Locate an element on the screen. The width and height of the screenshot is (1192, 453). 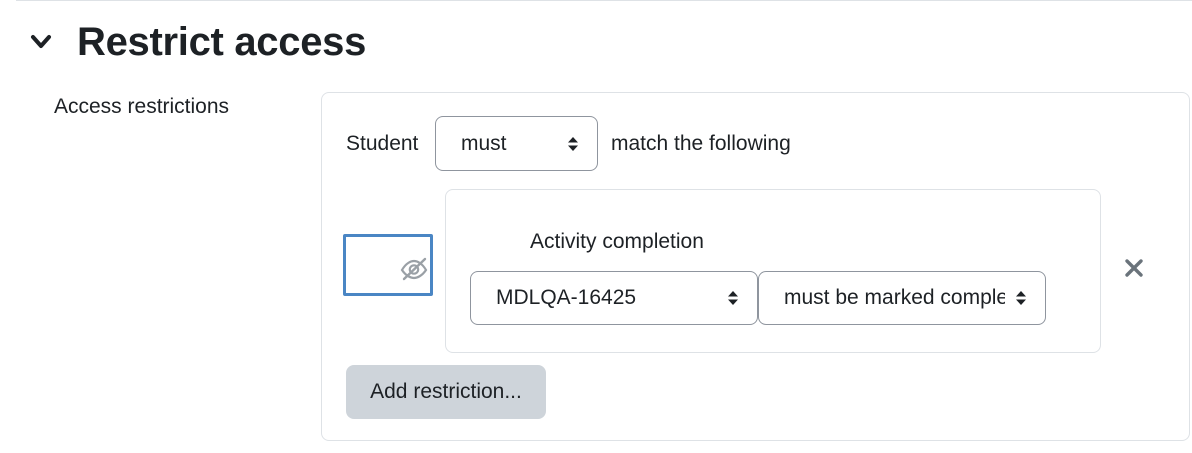
condition-title: Activity completion is located at coordinates (617, 241).